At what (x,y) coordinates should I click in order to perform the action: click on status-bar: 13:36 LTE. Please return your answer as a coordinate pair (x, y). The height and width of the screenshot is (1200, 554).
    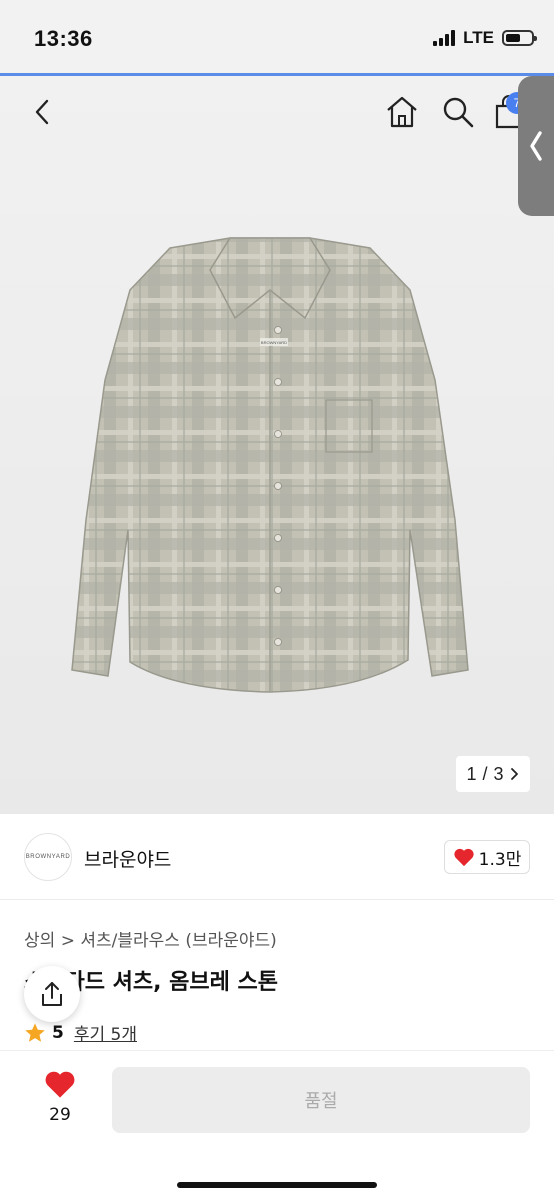
    Looking at the image, I should click on (277, 38).